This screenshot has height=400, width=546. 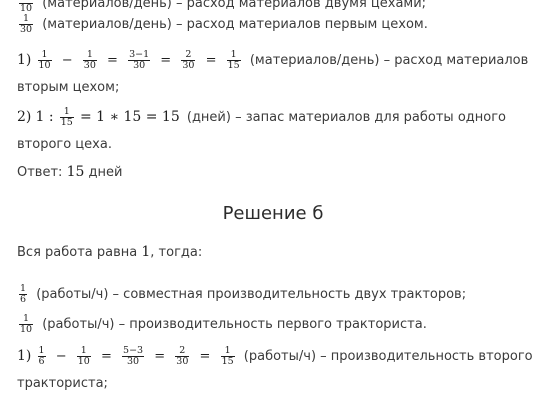 What do you see at coordinates (44, 117) in the screenshot?
I see `math-expression: 1 :` at bounding box center [44, 117].